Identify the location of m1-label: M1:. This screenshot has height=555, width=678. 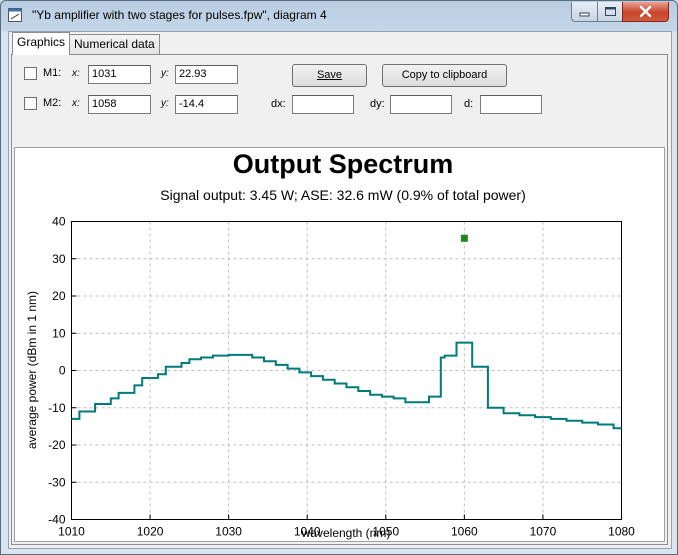
(52, 73).